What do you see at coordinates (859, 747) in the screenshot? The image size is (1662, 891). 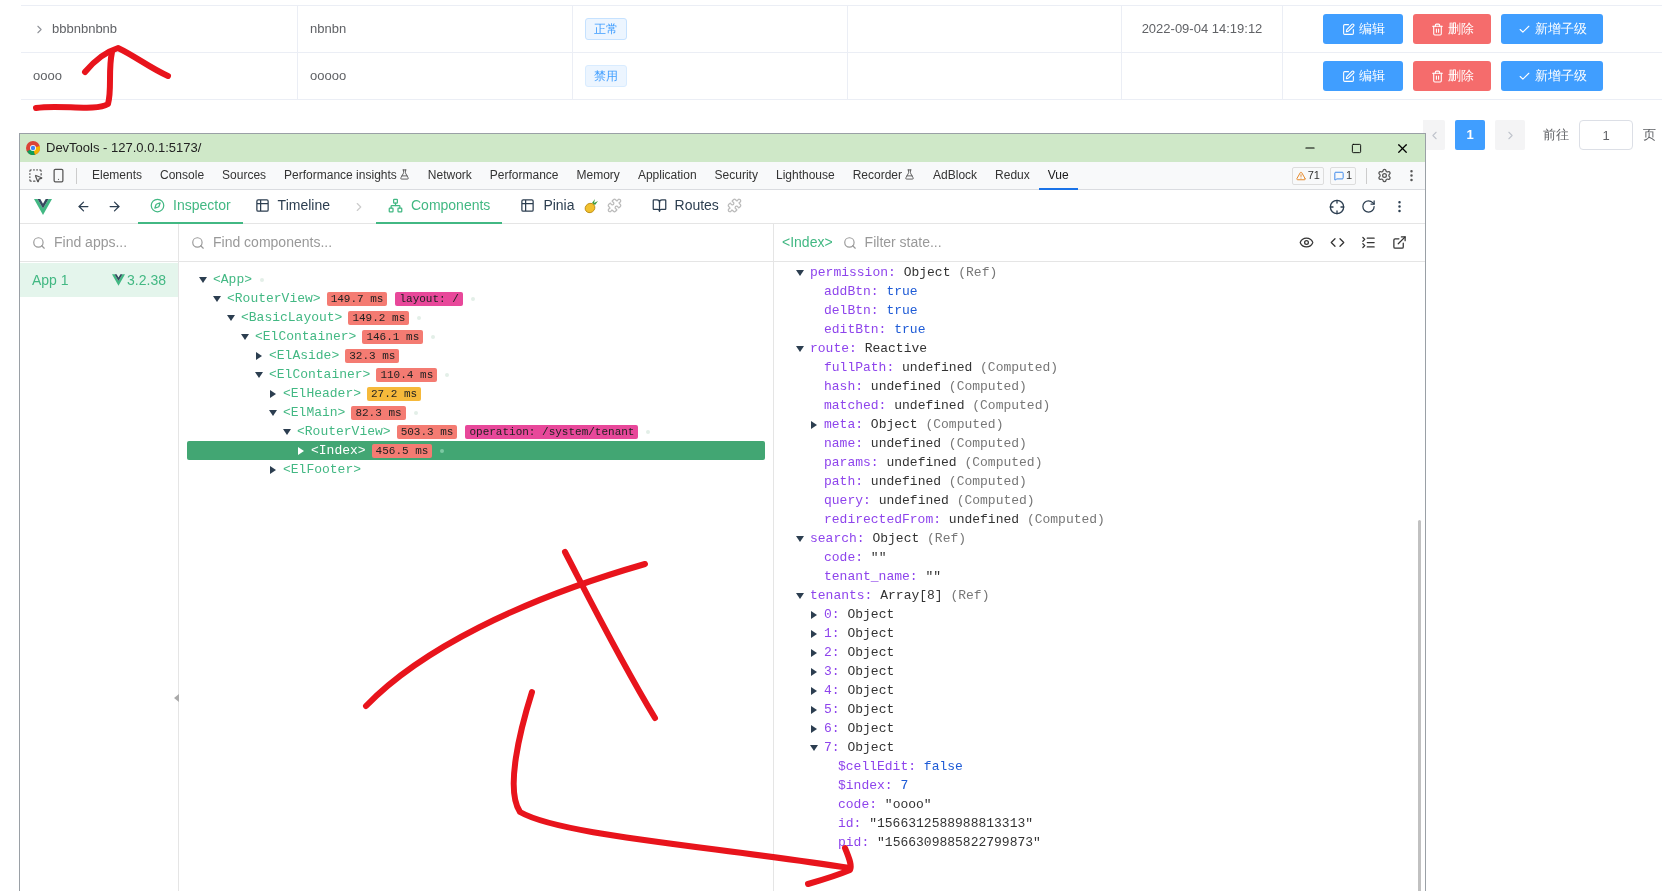 I see `state-entry: 7: Object` at bounding box center [859, 747].